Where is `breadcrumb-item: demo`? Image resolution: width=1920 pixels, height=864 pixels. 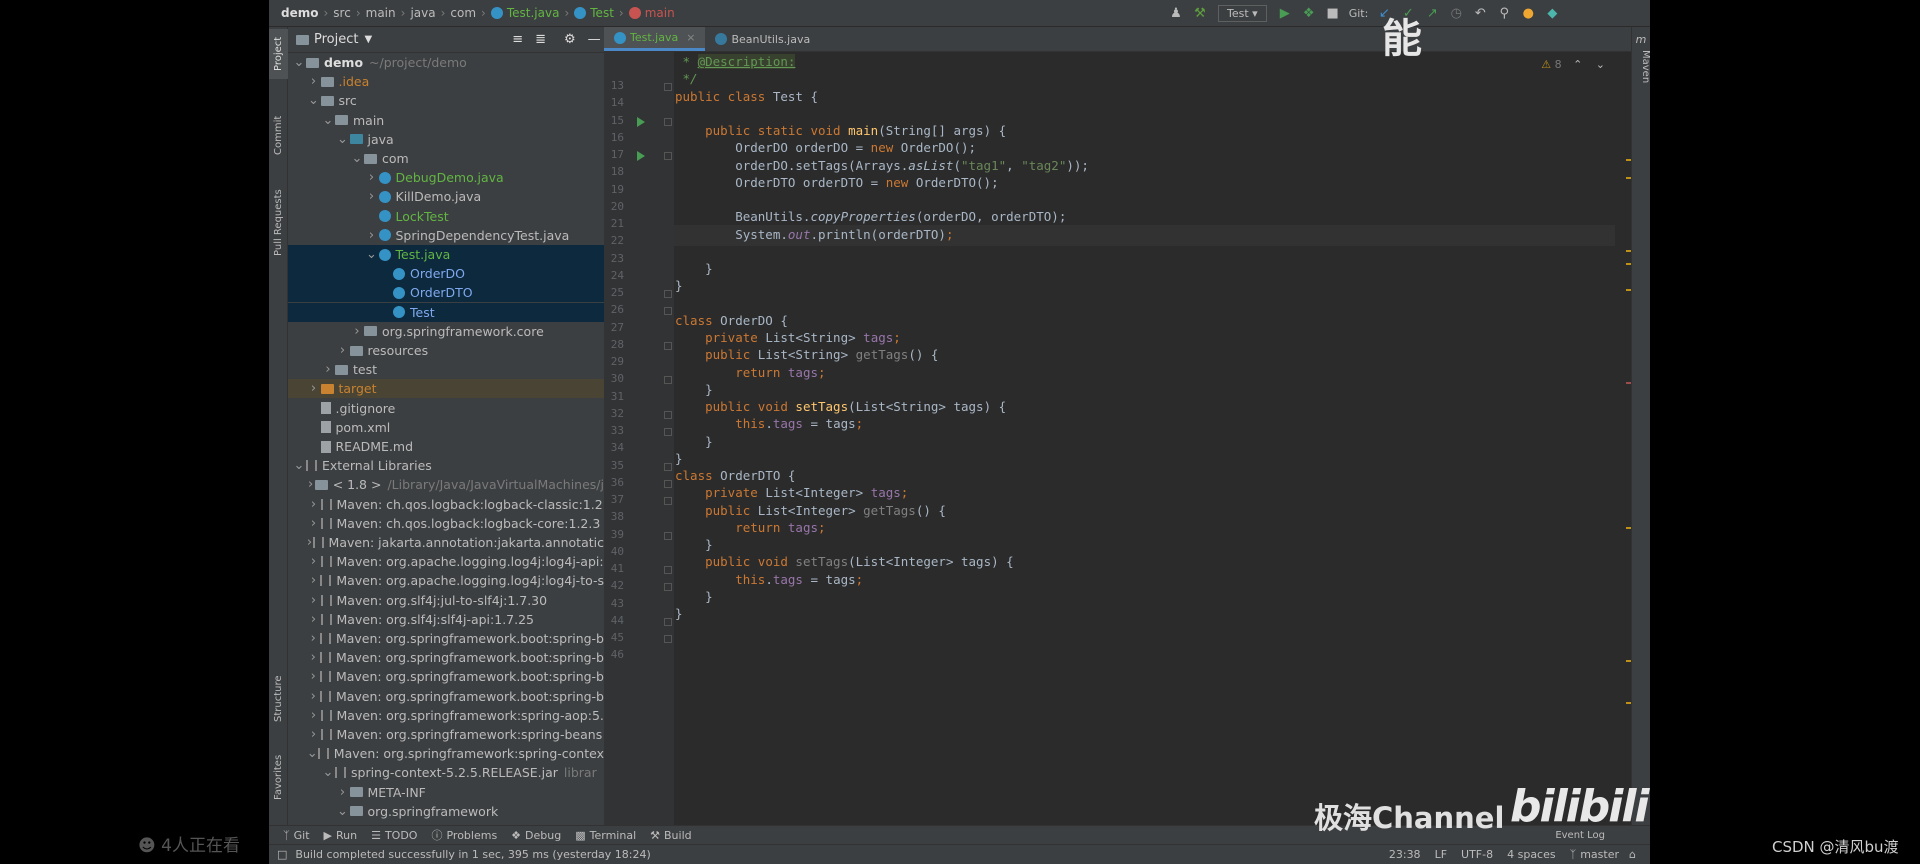
breadcrumb-item: demo is located at coordinates (299, 13).